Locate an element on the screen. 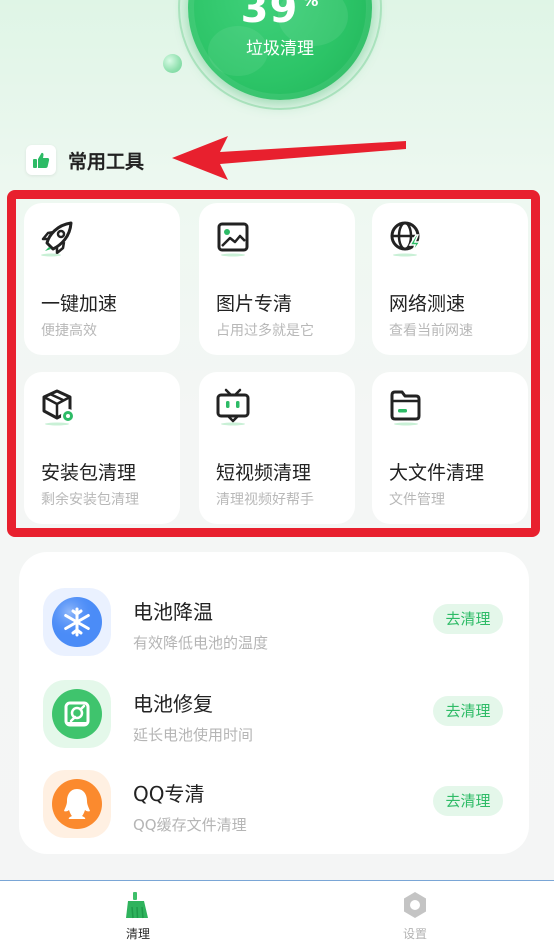 This screenshot has height=945, width=554. list-item-subtitle: 有效降低电池的温度 is located at coordinates (201, 643).